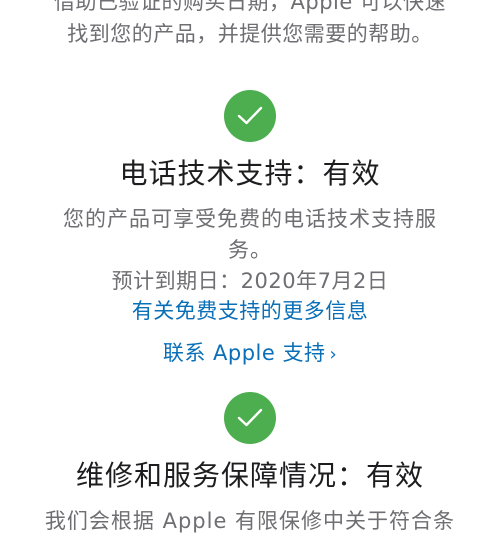 Image resolution: width=500 pixels, height=533 pixels. I want to click on repair-coverage-description: 我们会根据 Apple 有限保修中关于符合条, so click(250, 521).